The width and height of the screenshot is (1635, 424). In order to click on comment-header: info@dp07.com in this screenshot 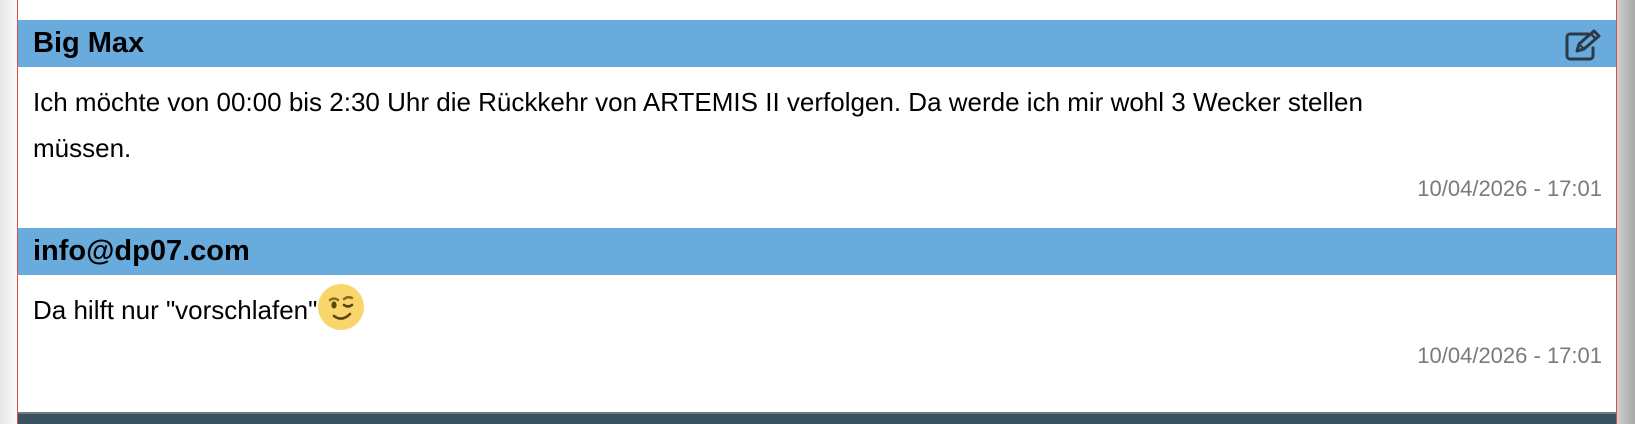, I will do `click(817, 251)`.